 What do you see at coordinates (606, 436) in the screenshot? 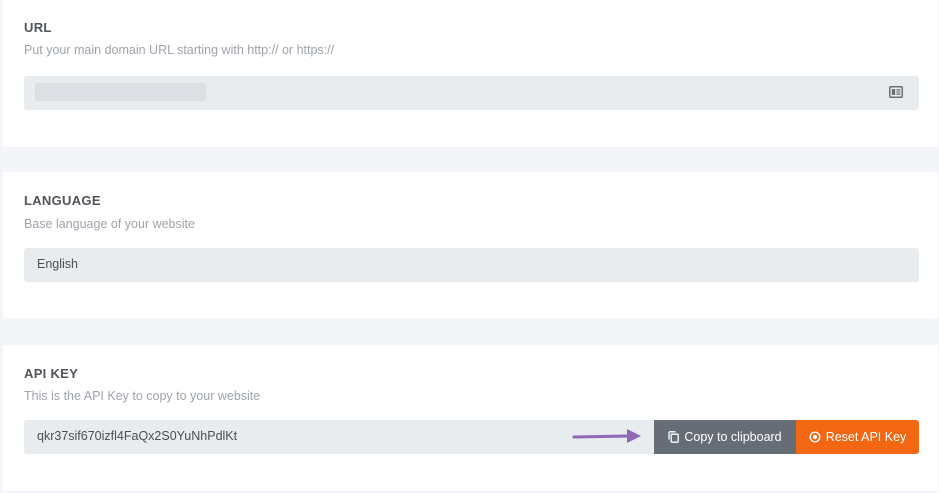
I see `pointer-arrow-icon` at bounding box center [606, 436].